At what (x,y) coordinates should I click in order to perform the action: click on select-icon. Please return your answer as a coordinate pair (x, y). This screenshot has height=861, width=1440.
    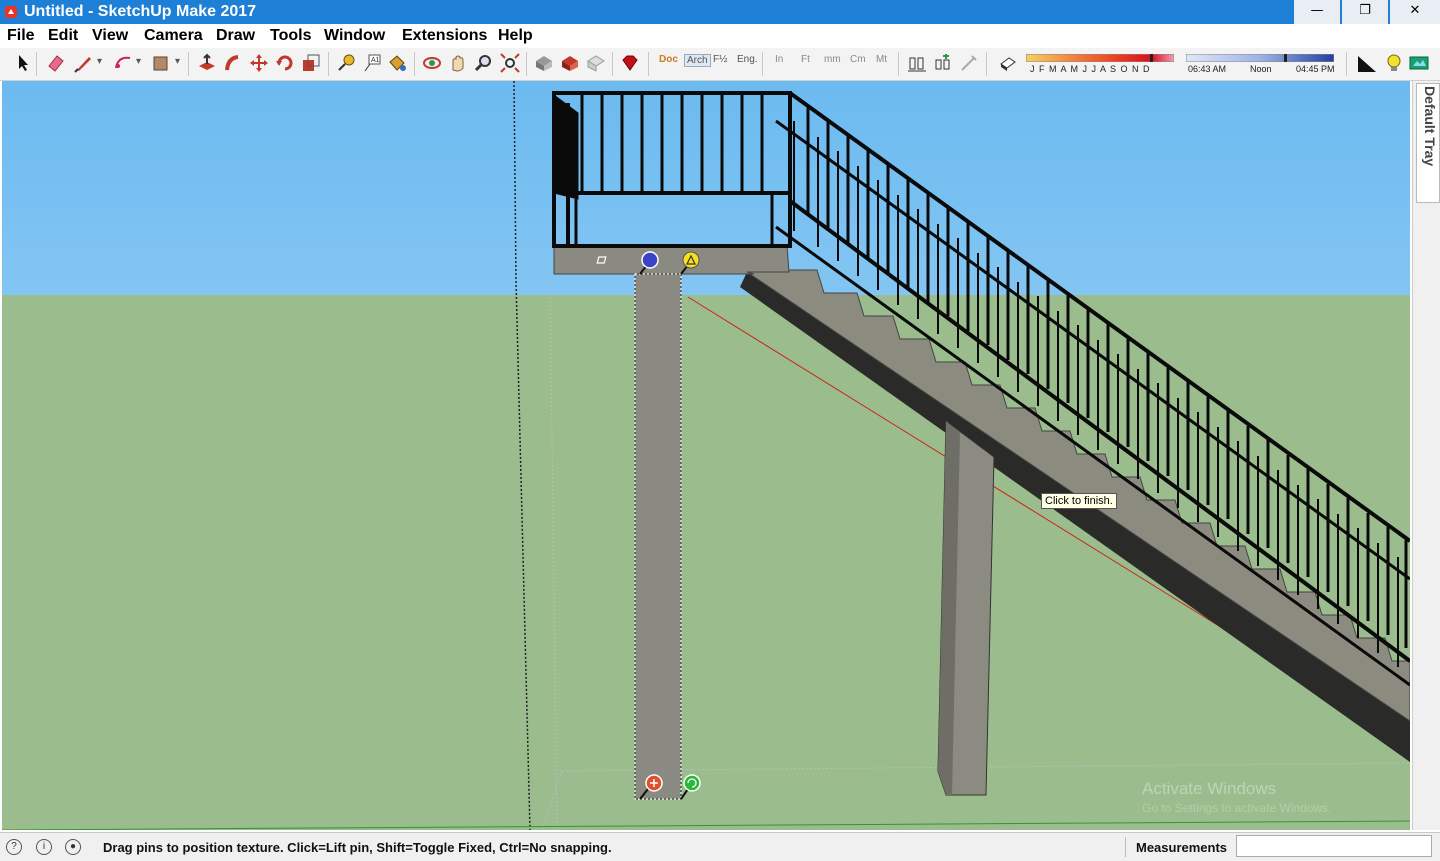
    Looking at the image, I should click on (23, 63).